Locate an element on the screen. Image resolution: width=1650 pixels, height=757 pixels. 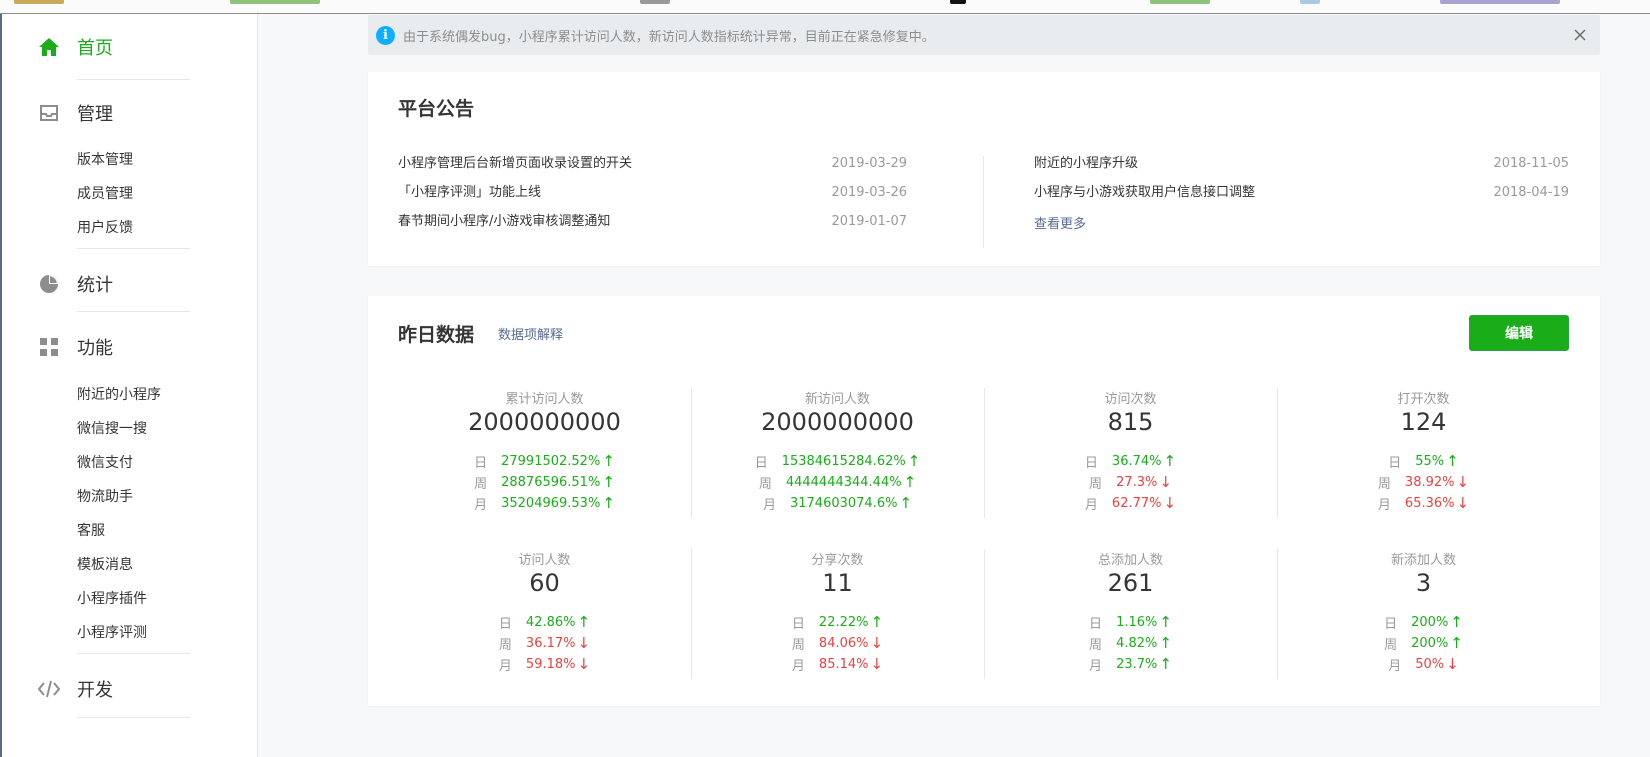
sidebar-sub-template-msg: 模板消息 is located at coordinates (105, 565).